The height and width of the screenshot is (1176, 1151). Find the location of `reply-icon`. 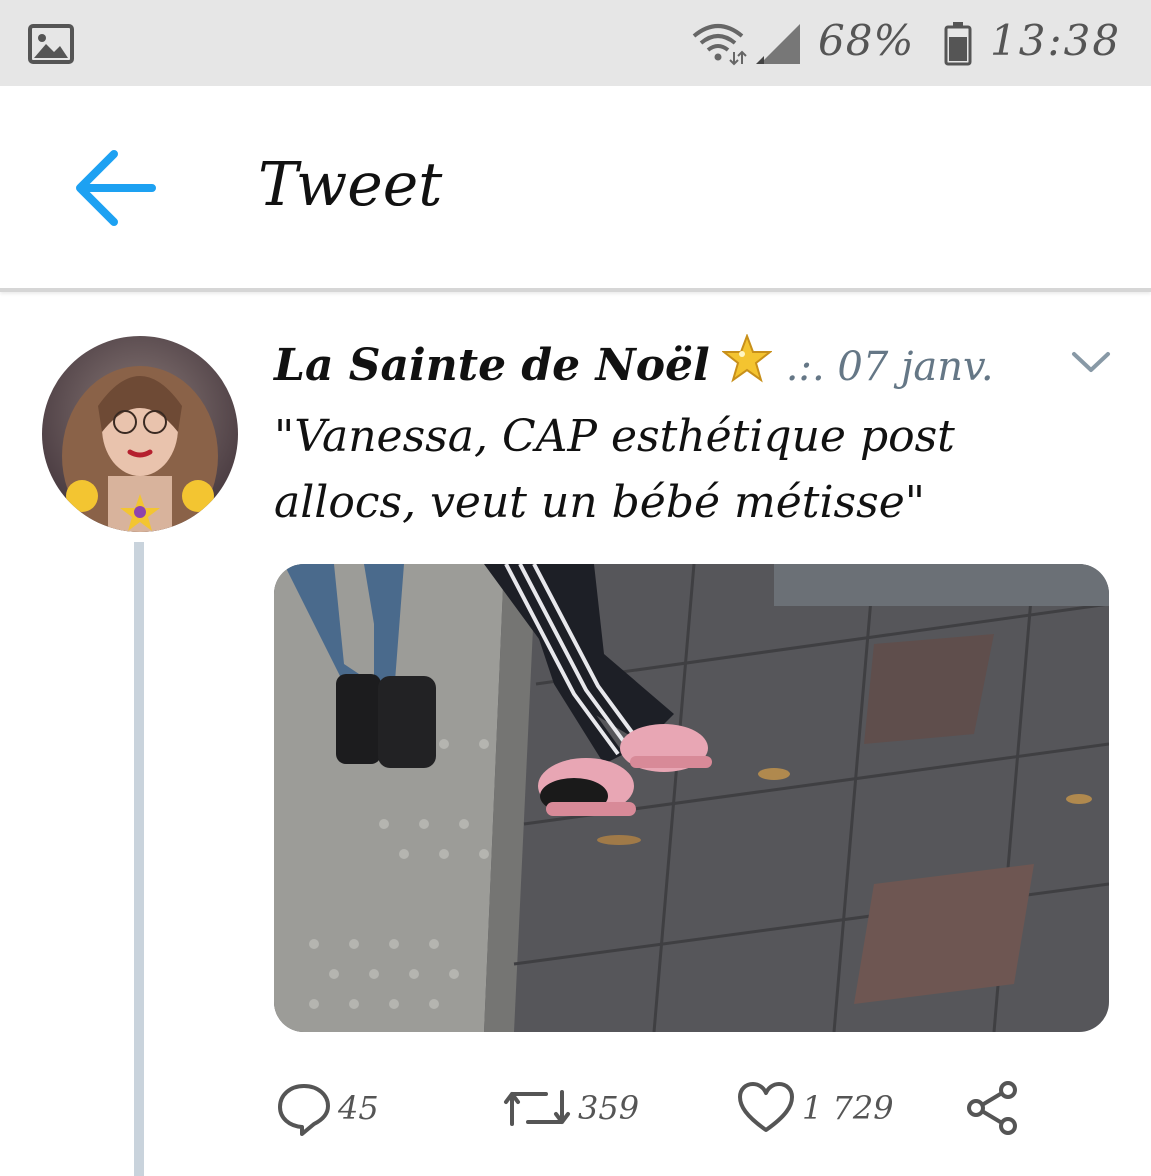

reply-icon is located at coordinates (304, 1110).